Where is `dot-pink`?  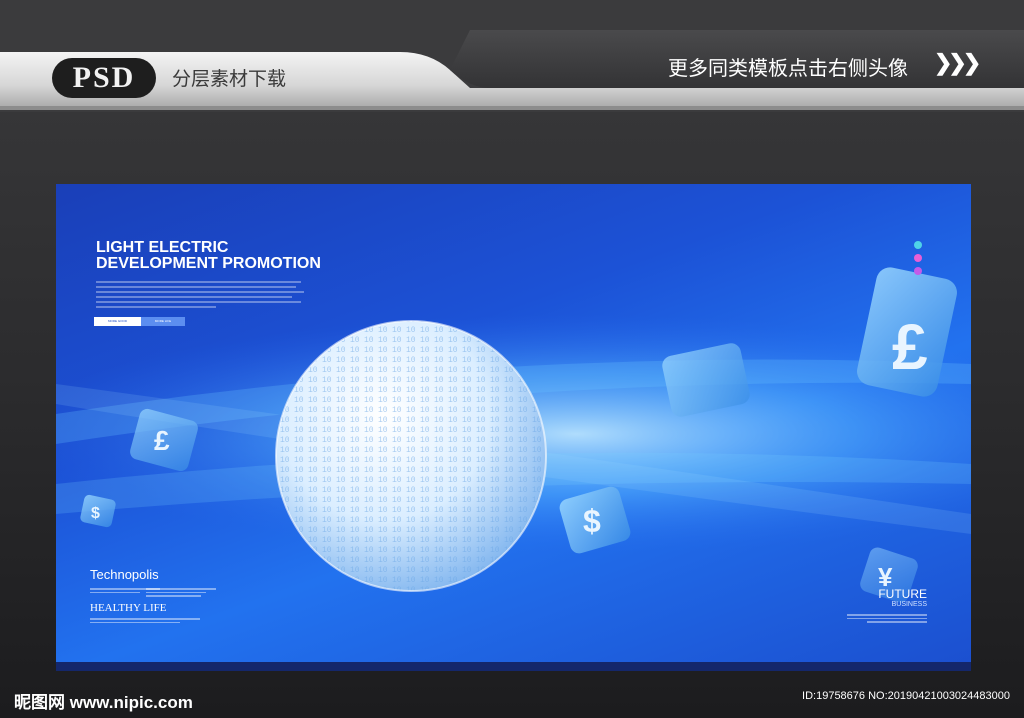
dot-pink is located at coordinates (918, 258).